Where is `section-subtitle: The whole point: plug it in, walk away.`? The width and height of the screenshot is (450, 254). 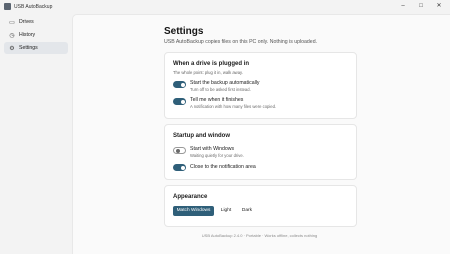 section-subtitle: The whole point: plug it in, walk away. is located at coordinates (208, 72).